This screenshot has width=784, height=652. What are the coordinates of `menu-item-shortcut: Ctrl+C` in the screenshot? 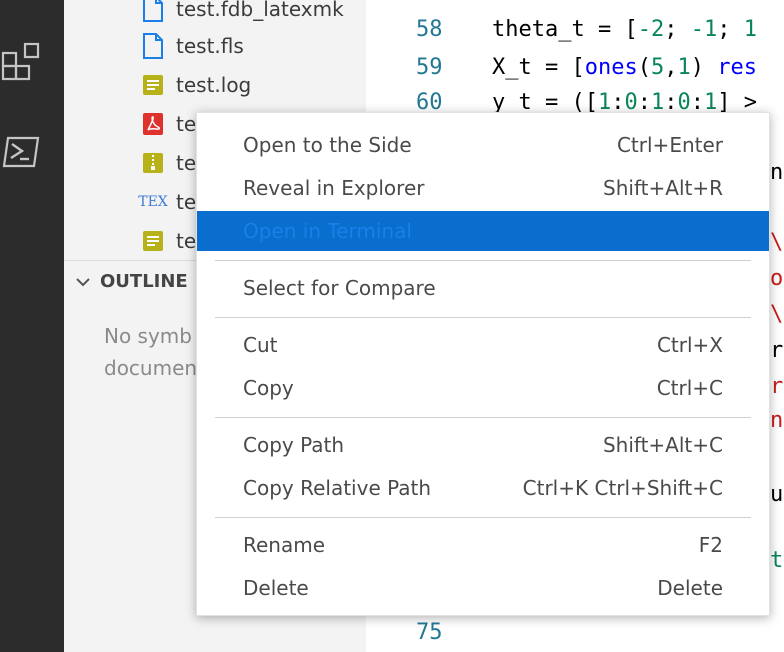 It's located at (689, 388).